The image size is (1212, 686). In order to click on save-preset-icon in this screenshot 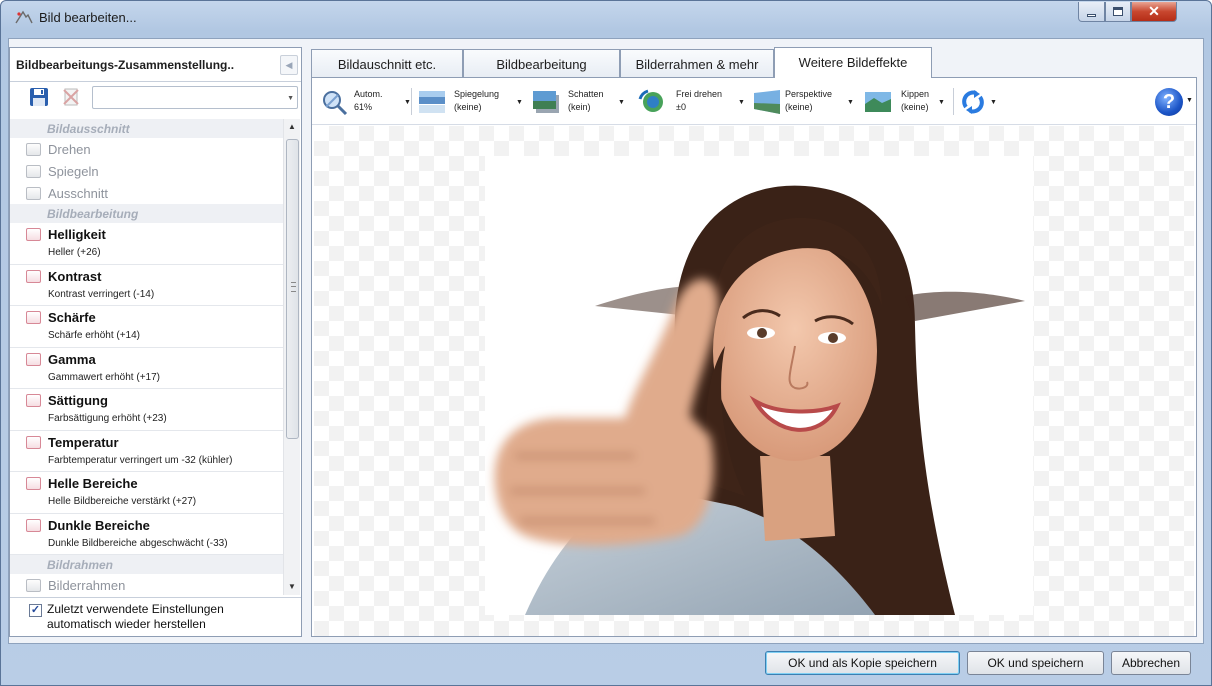, I will do `click(39, 97)`.